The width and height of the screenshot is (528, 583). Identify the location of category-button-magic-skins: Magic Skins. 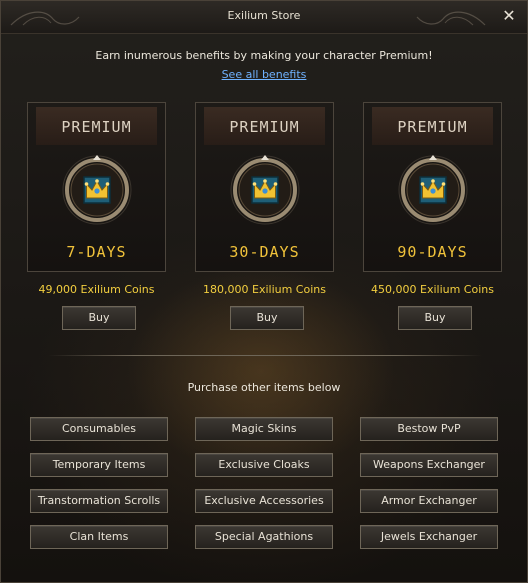
(264, 429).